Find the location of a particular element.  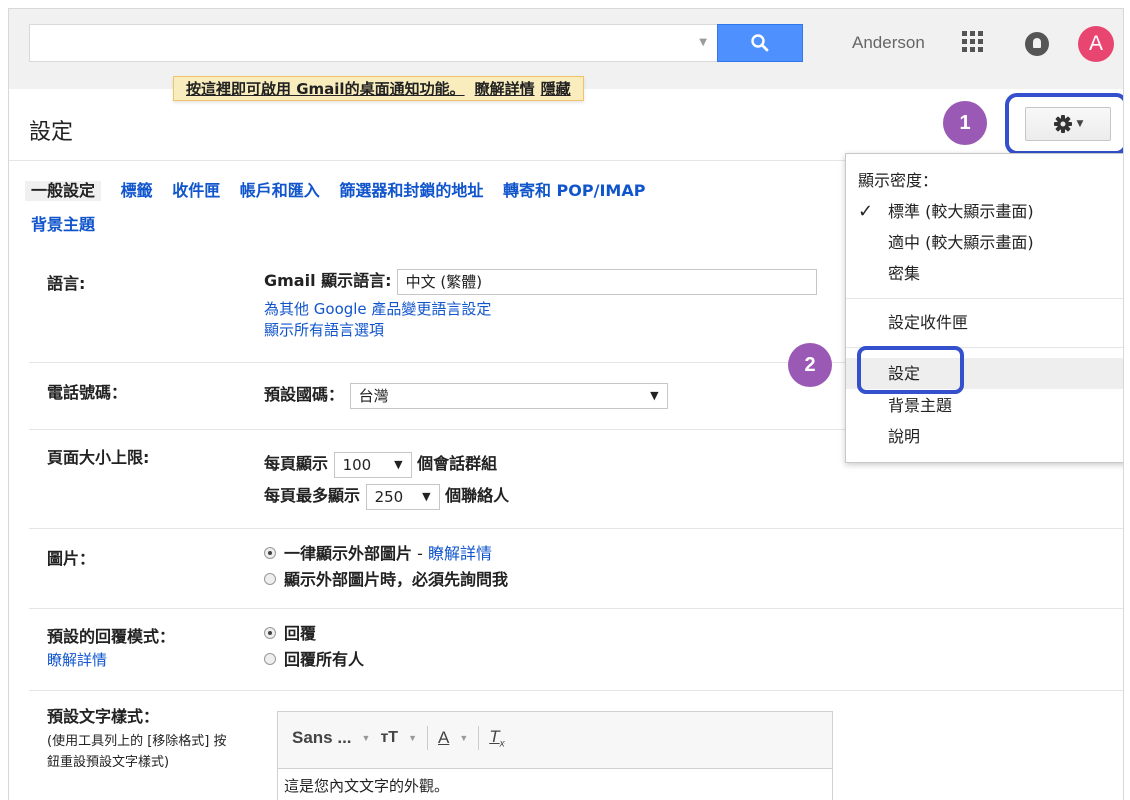

text-style-editor: Sans ... ▼ ᴛT ▼ A ▼ Tx 這是您內文文字的外觀。 is located at coordinates (555, 755).